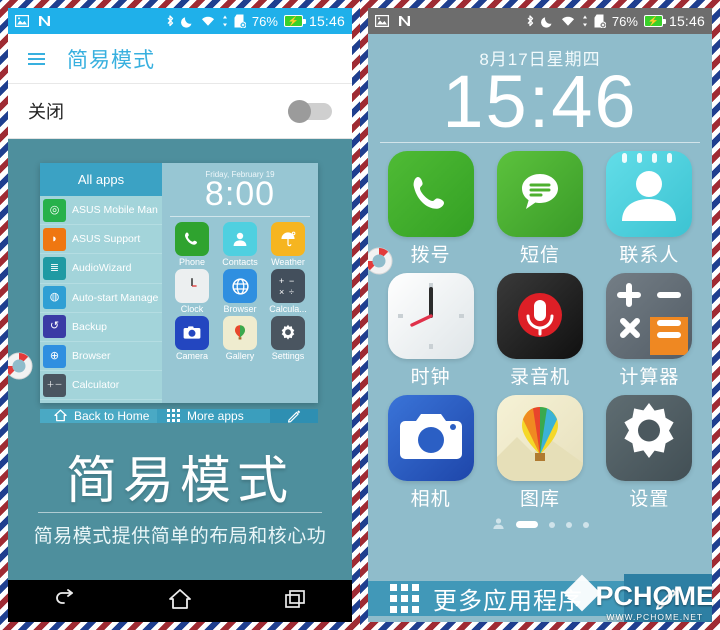  I want to click on list-item: ◗ ASUS Support, so click(101, 240).